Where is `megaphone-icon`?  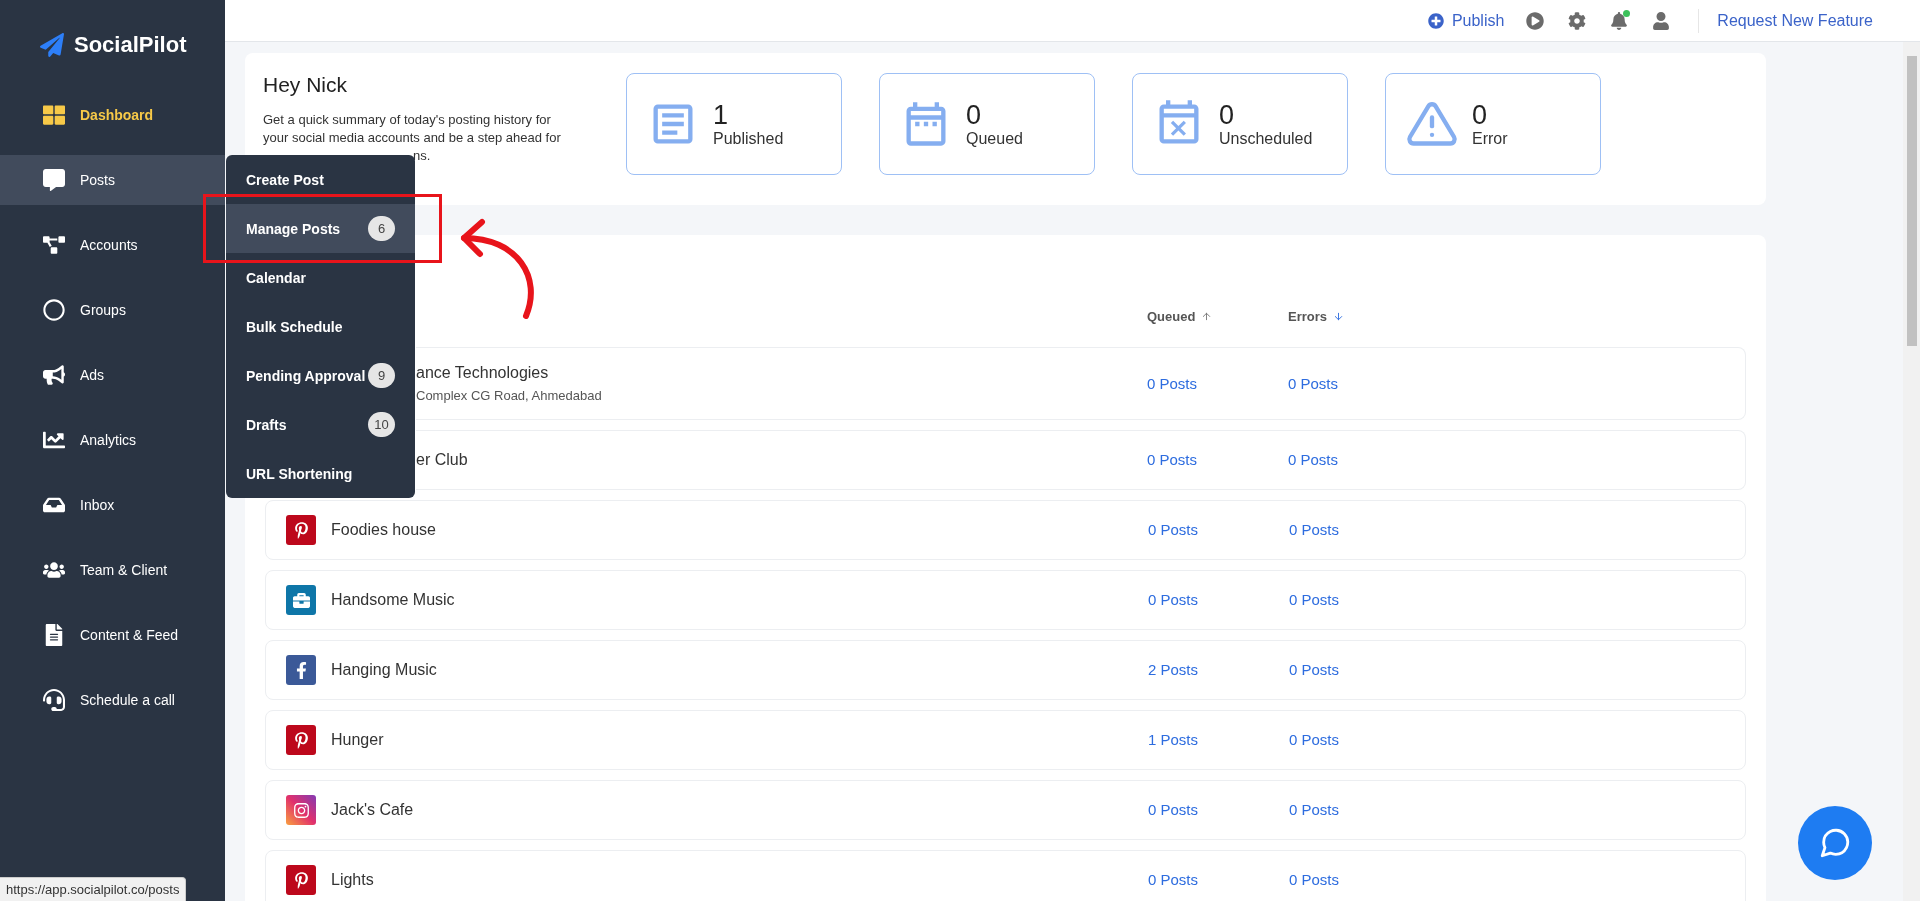 megaphone-icon is located at coordinates (54, 375).